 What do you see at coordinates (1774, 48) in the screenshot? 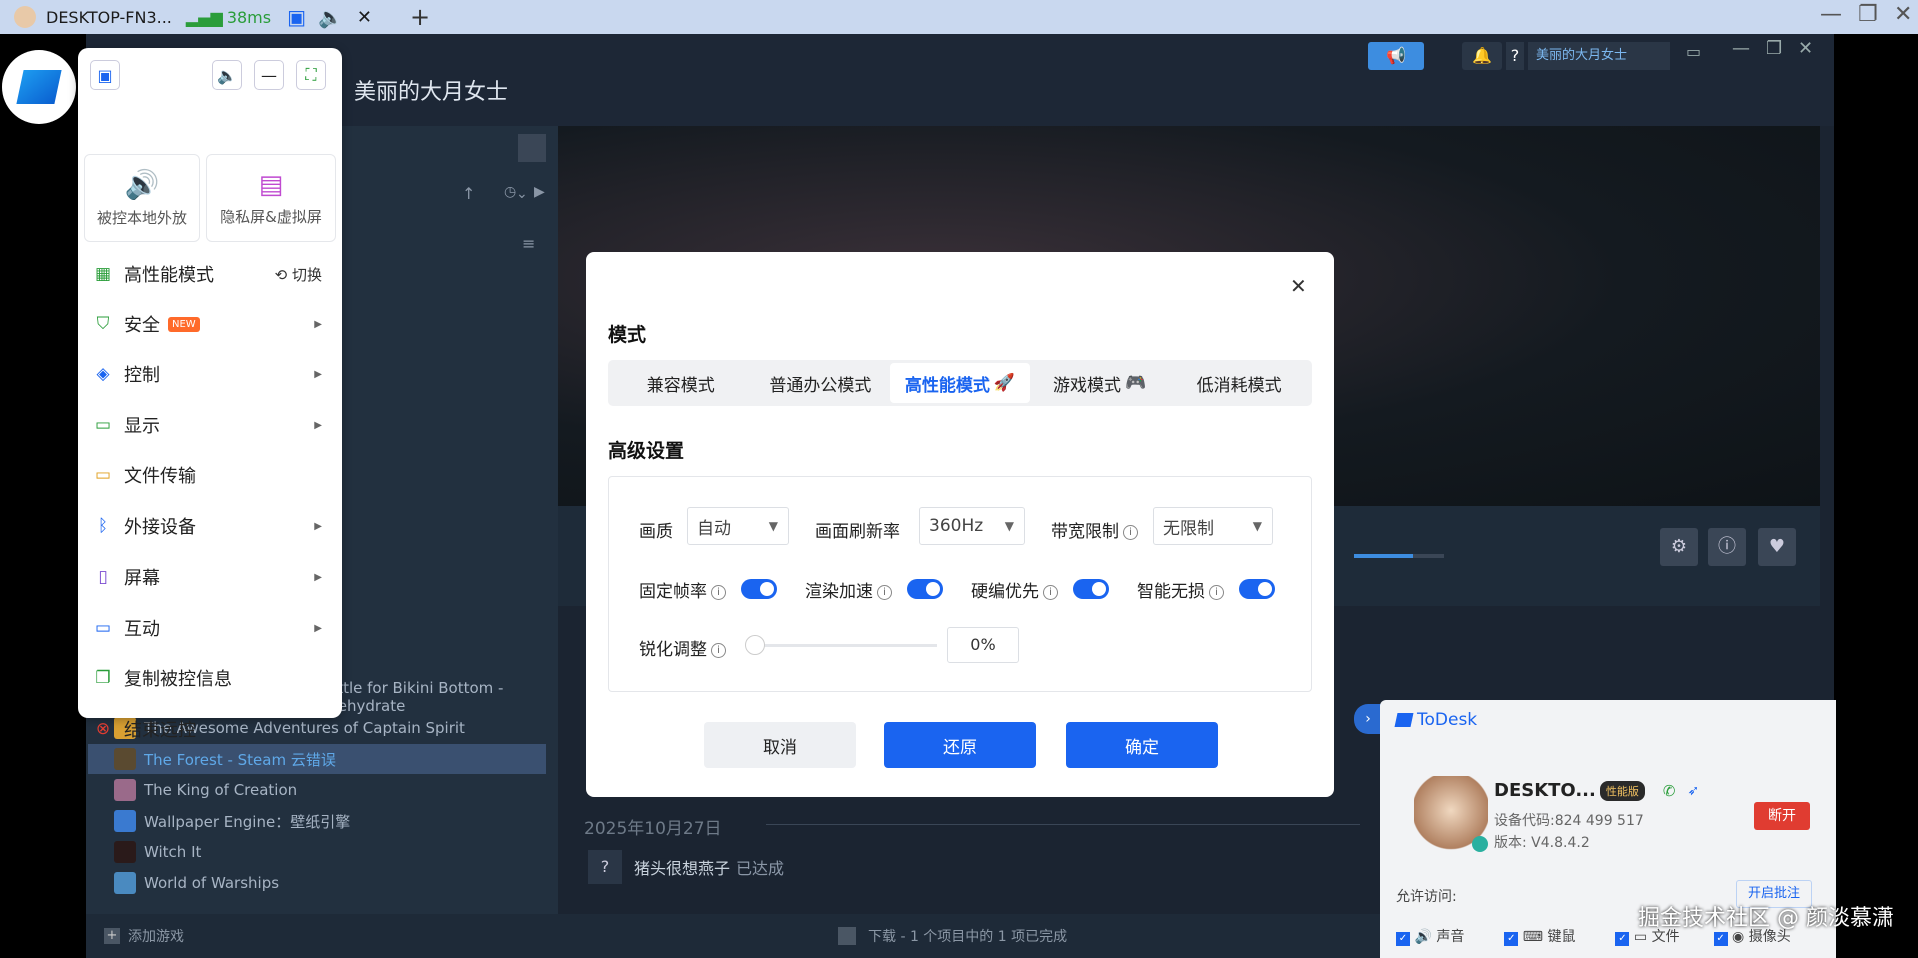
I see `steam-maximize-icon: ❐` at bounding box center [1774, 48].